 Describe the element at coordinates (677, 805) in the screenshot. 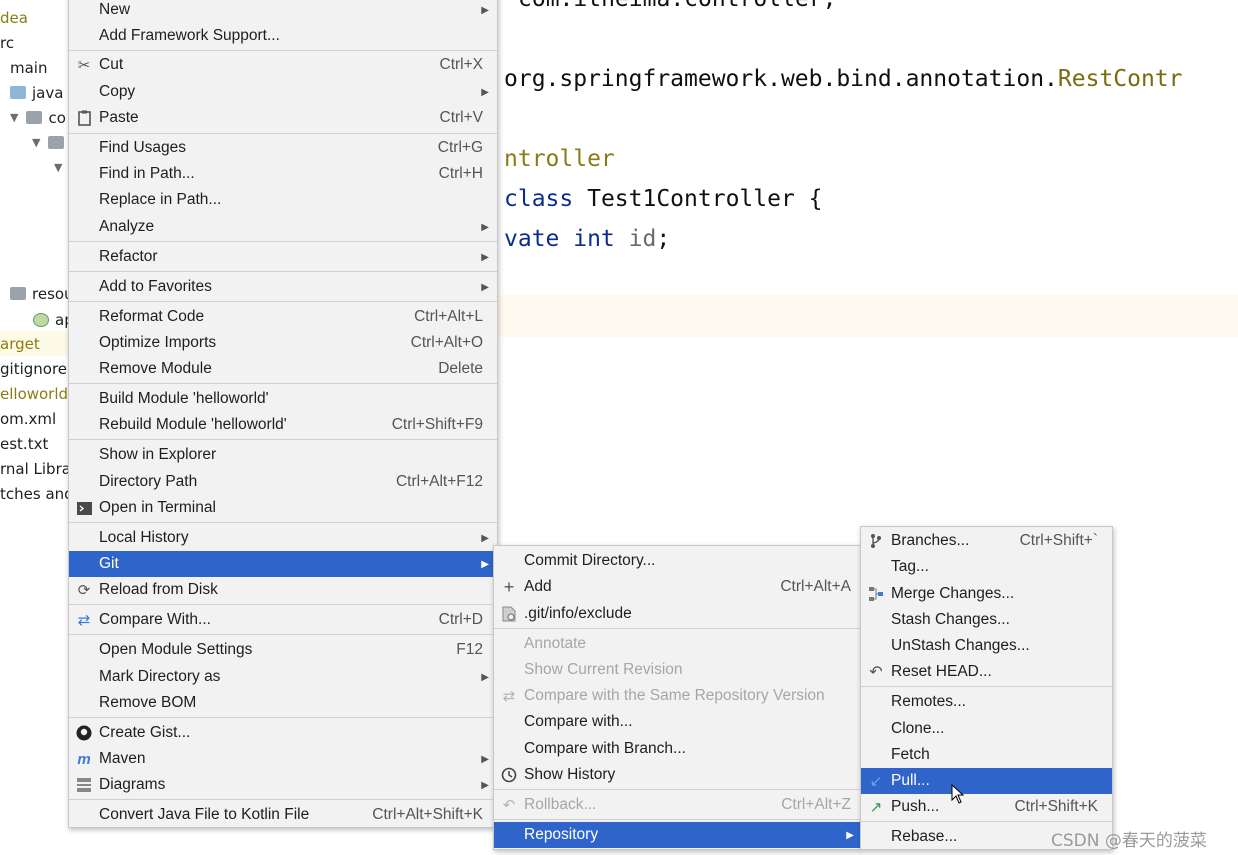

I see `menu-item-rollback: ↶ Rollback... Ctrl+Alt+Z` at that location.